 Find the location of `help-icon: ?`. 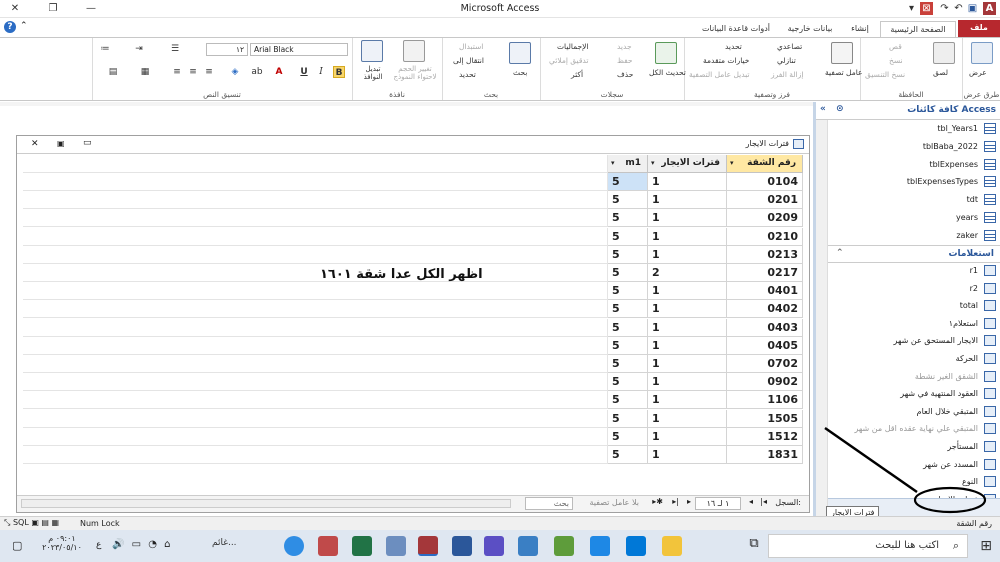

help-icon: ? is located at coordinates (10, 27).